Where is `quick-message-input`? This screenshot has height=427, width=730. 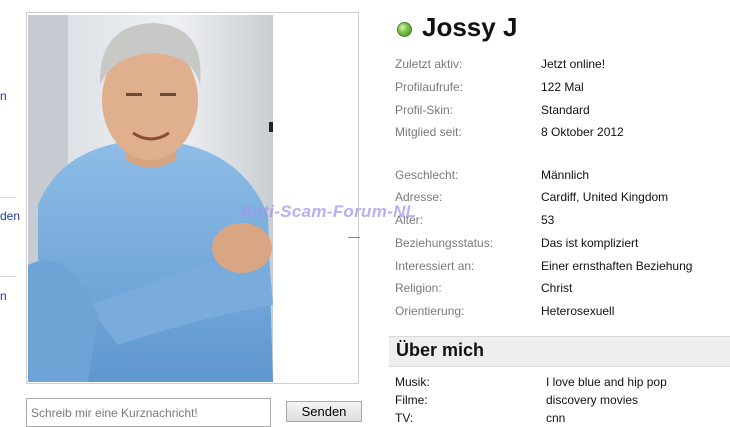
quick-message-input is located at coordinates (148, 412).